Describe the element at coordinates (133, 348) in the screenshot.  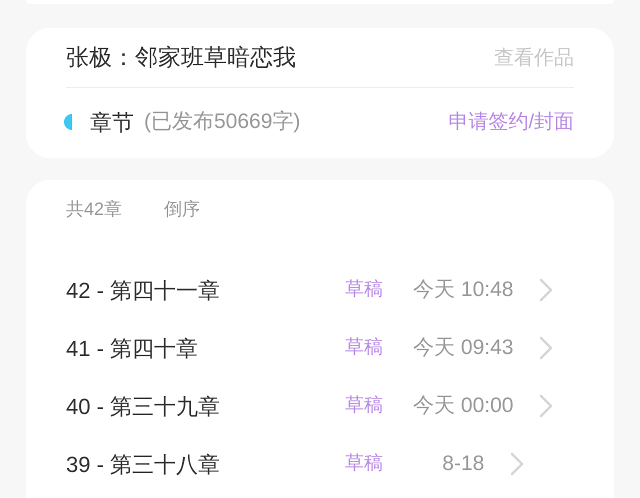
I see `chapter-title: 41 - 第四十章` at that location.